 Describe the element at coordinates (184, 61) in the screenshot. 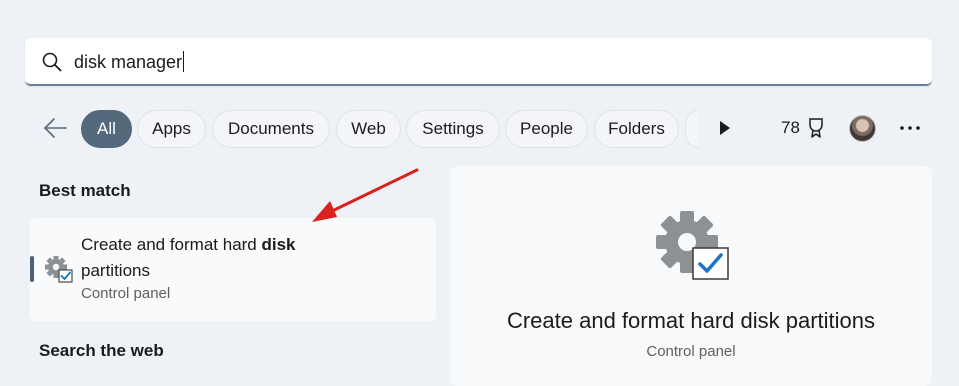

I see `text-caret` at that location.